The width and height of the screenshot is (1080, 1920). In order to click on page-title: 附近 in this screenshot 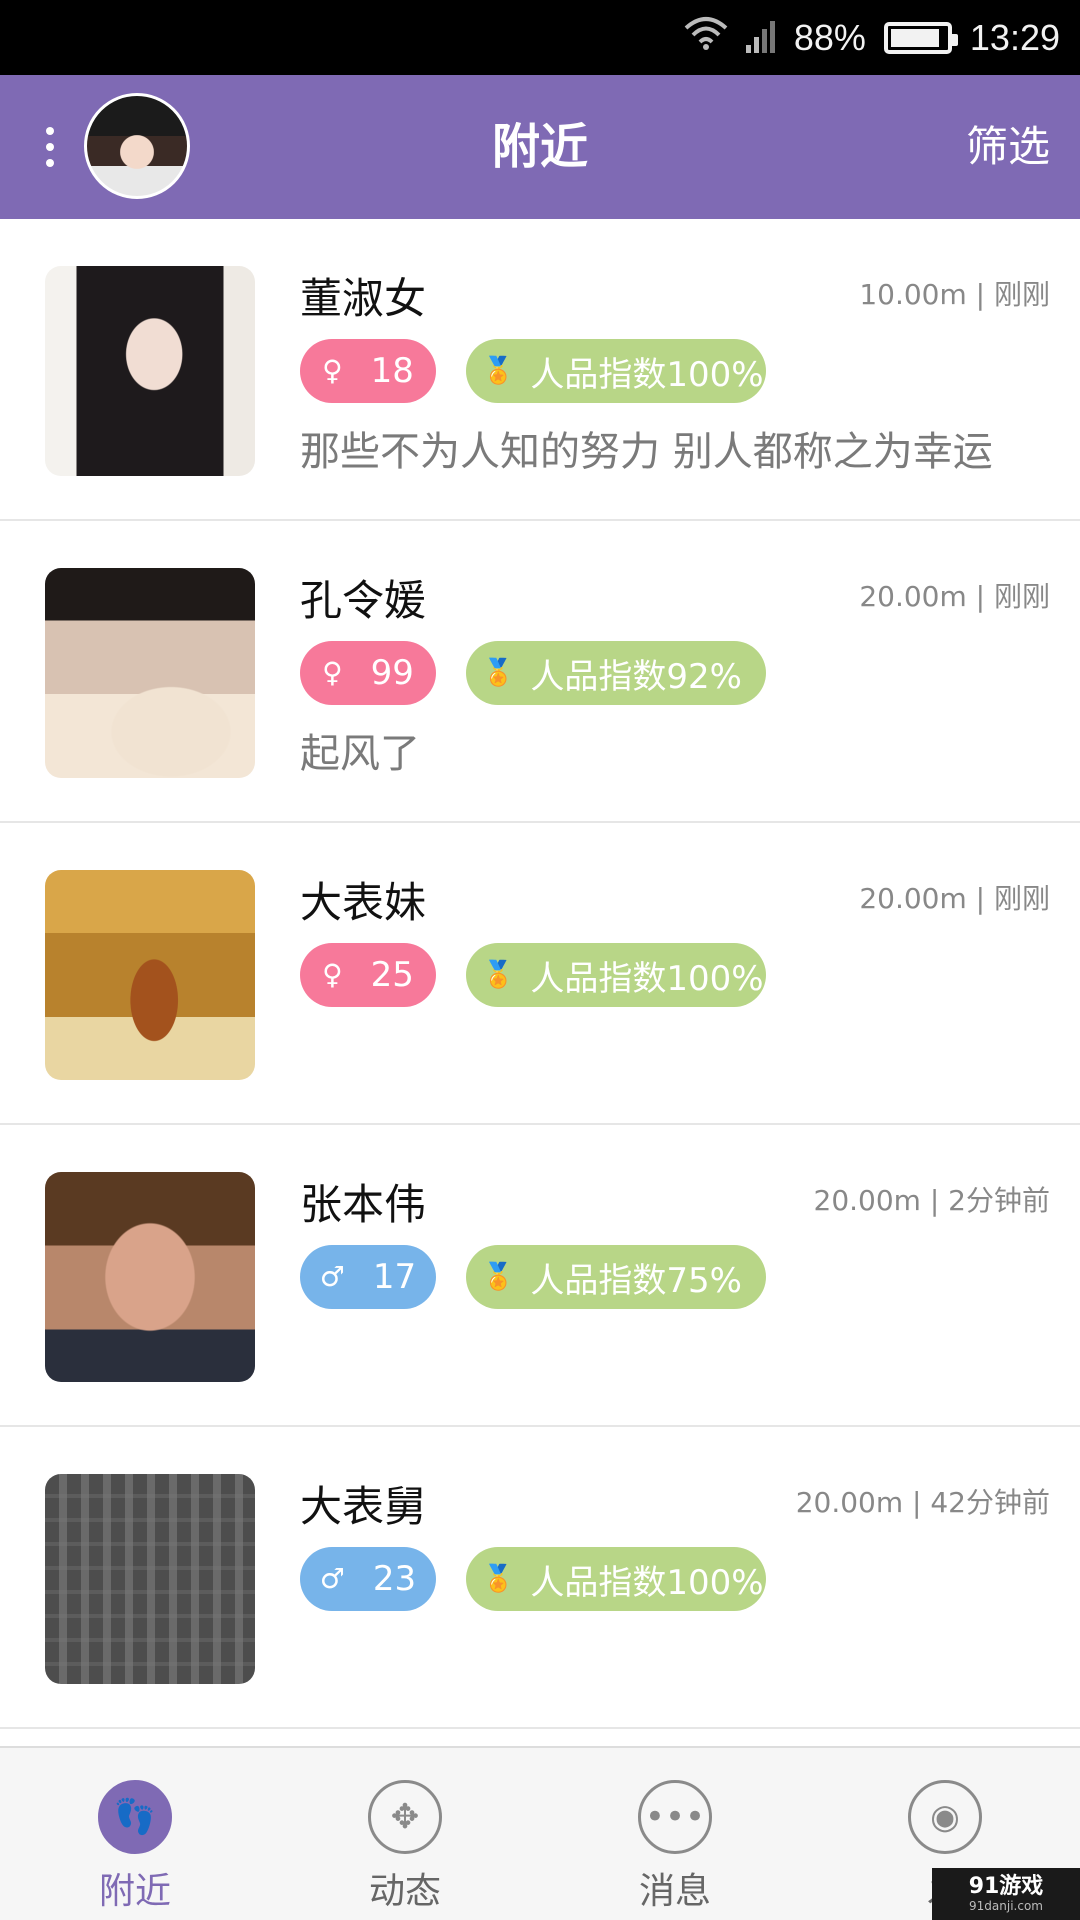, I will do `click(539, 147)`.